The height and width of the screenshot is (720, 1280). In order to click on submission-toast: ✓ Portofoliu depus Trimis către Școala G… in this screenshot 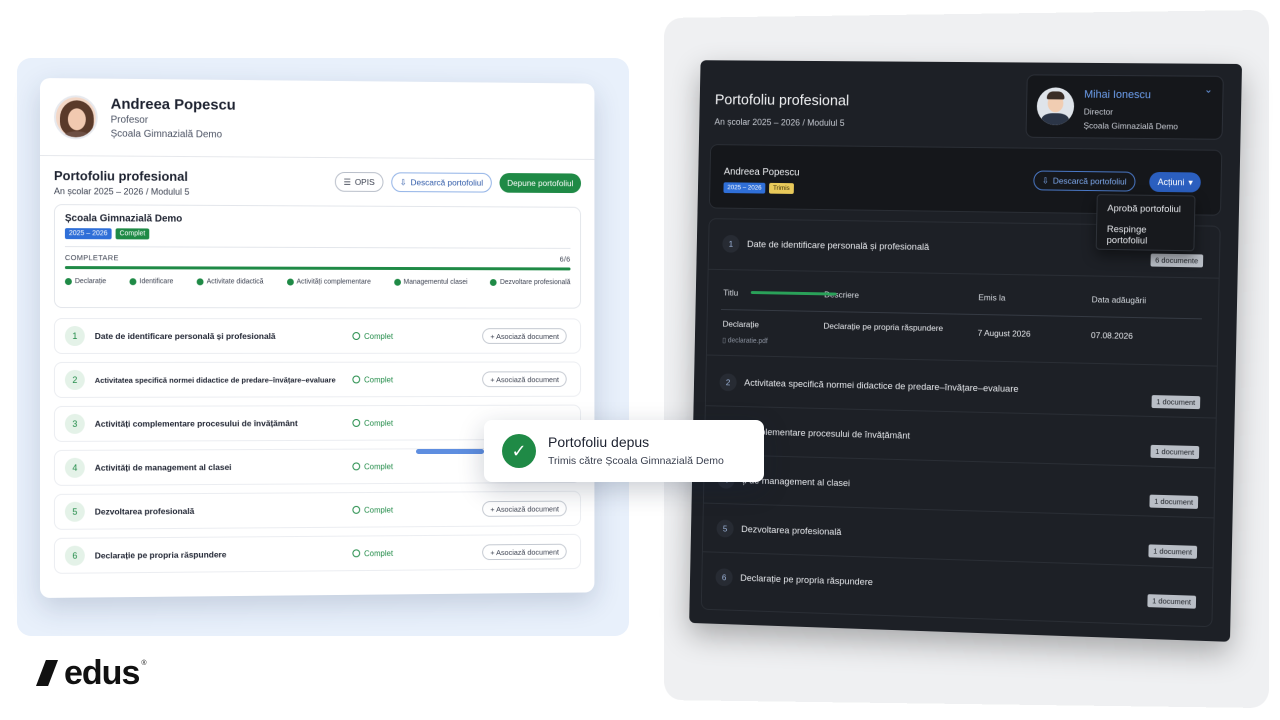, I will do `click(624, 451)`.